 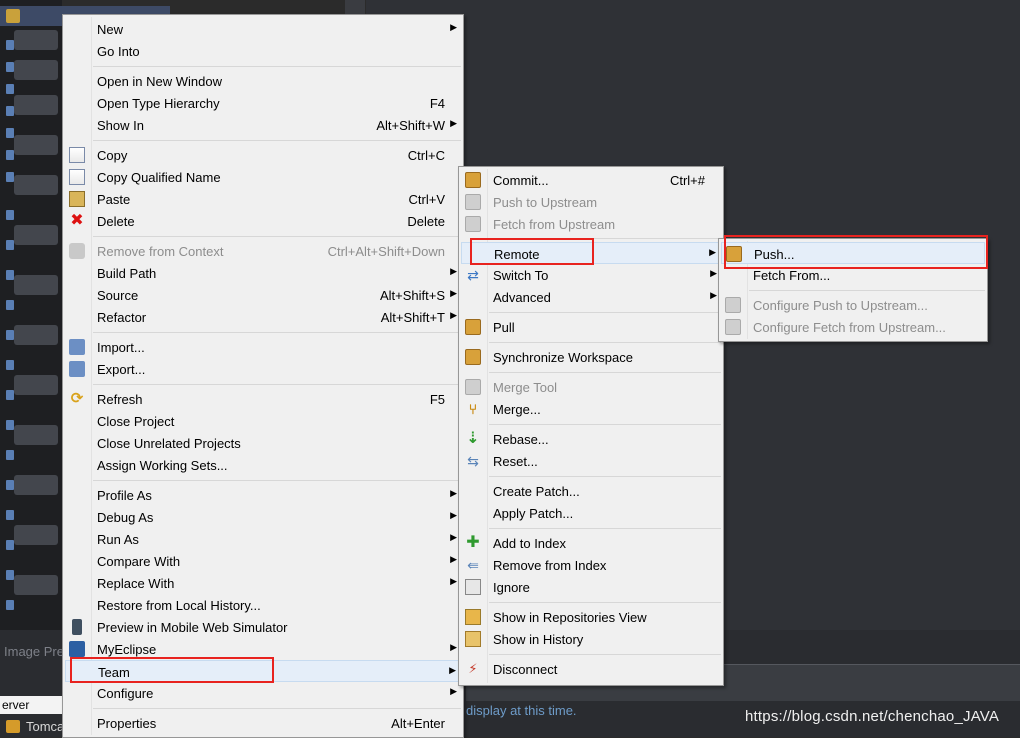 I want to click on menu-item-paste: Paste Ctrl+V, so click(x=263, y=199).